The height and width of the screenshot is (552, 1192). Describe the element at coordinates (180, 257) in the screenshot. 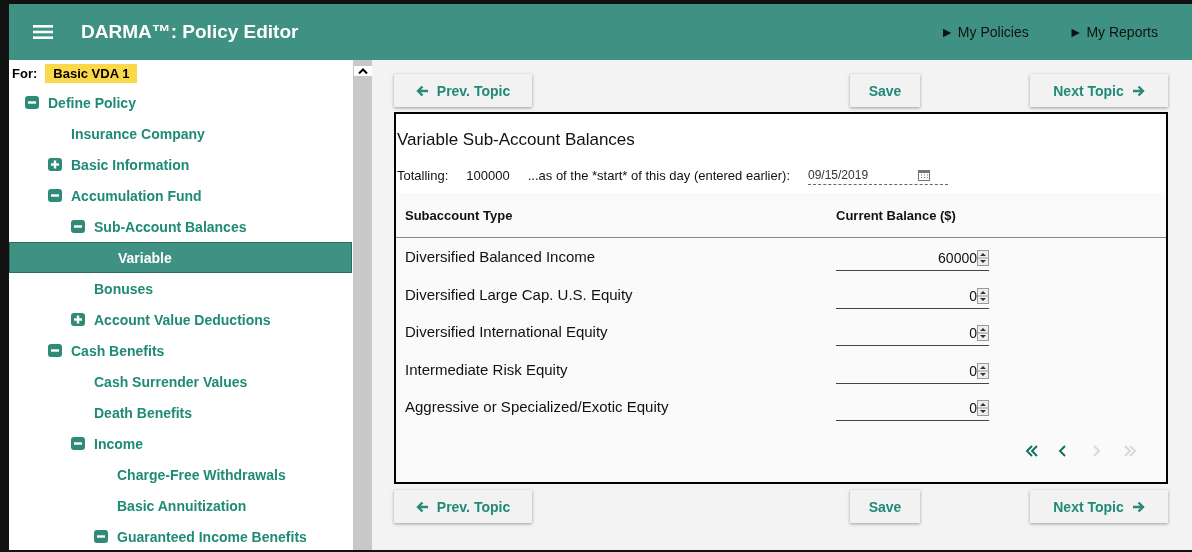

I see `tree-item: Variable` at that location.